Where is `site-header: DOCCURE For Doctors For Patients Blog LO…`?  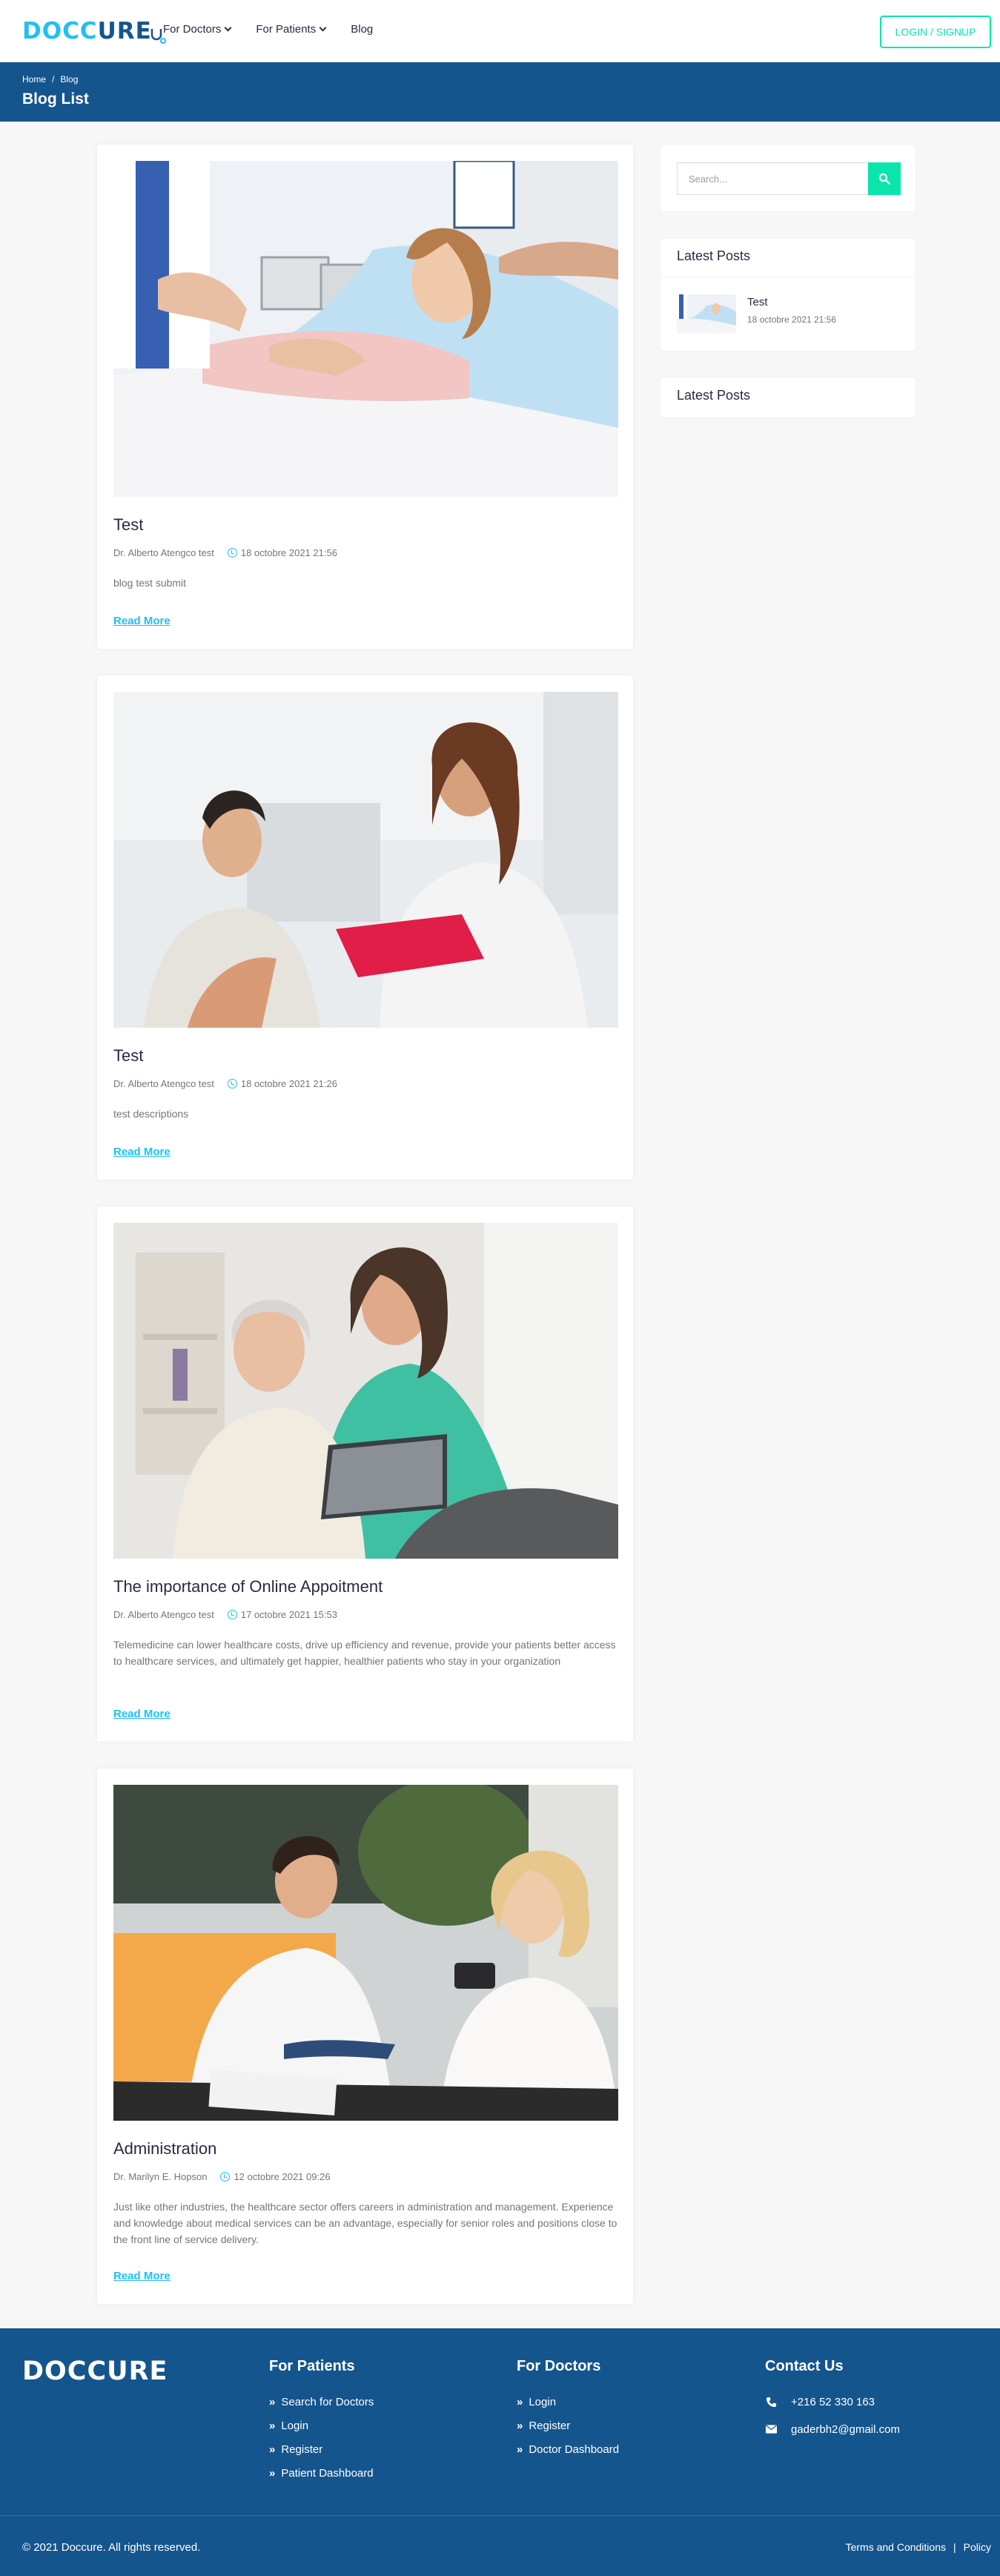 site-header: DOCCURE For Doctors For Patients Blog LO… is located at coordinates (500, 31).